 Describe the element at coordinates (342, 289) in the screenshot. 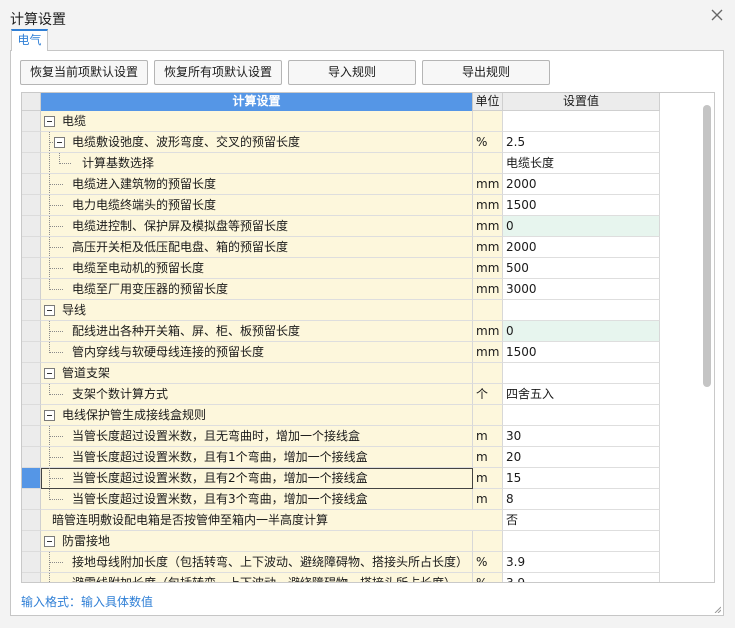

I see `table-row: 电缆至厂用变压器的预留长度 mm 3000` at that location.